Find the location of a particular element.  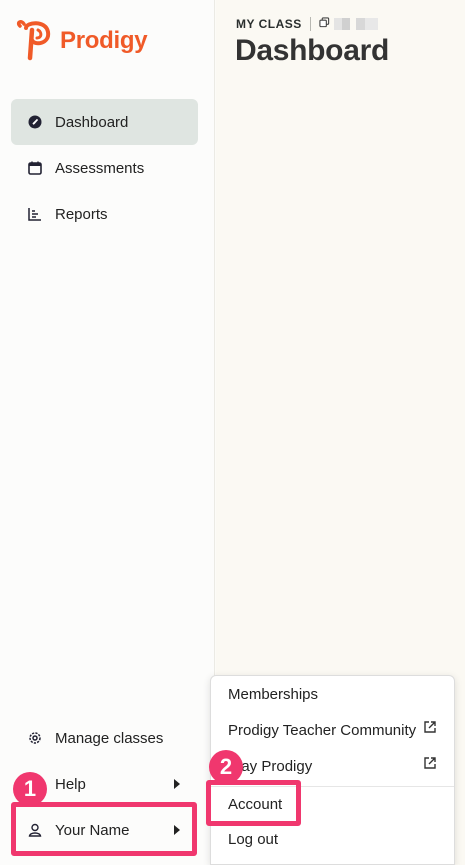

sidebar-item-manage-classes: Manage classes is located at coordinates (104, 738).